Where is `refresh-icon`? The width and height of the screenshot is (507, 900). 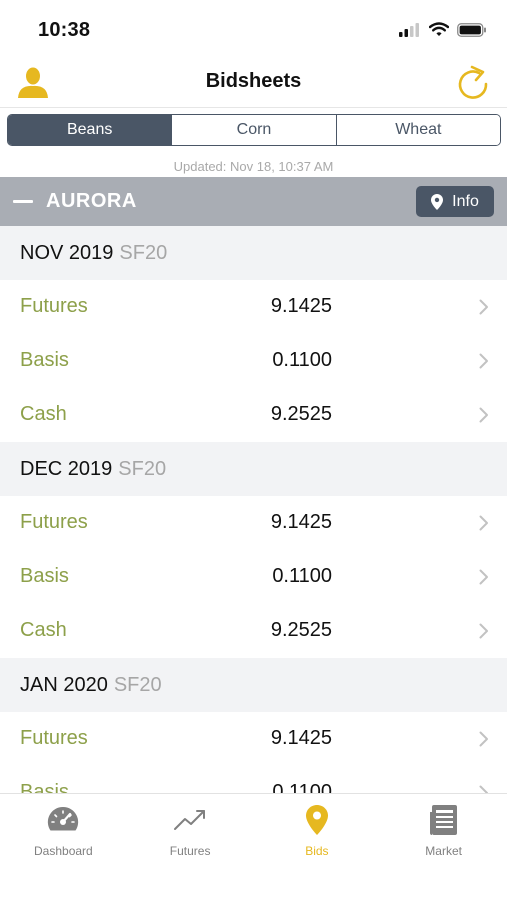
refresh-icon is located at coordinates (473, 82).